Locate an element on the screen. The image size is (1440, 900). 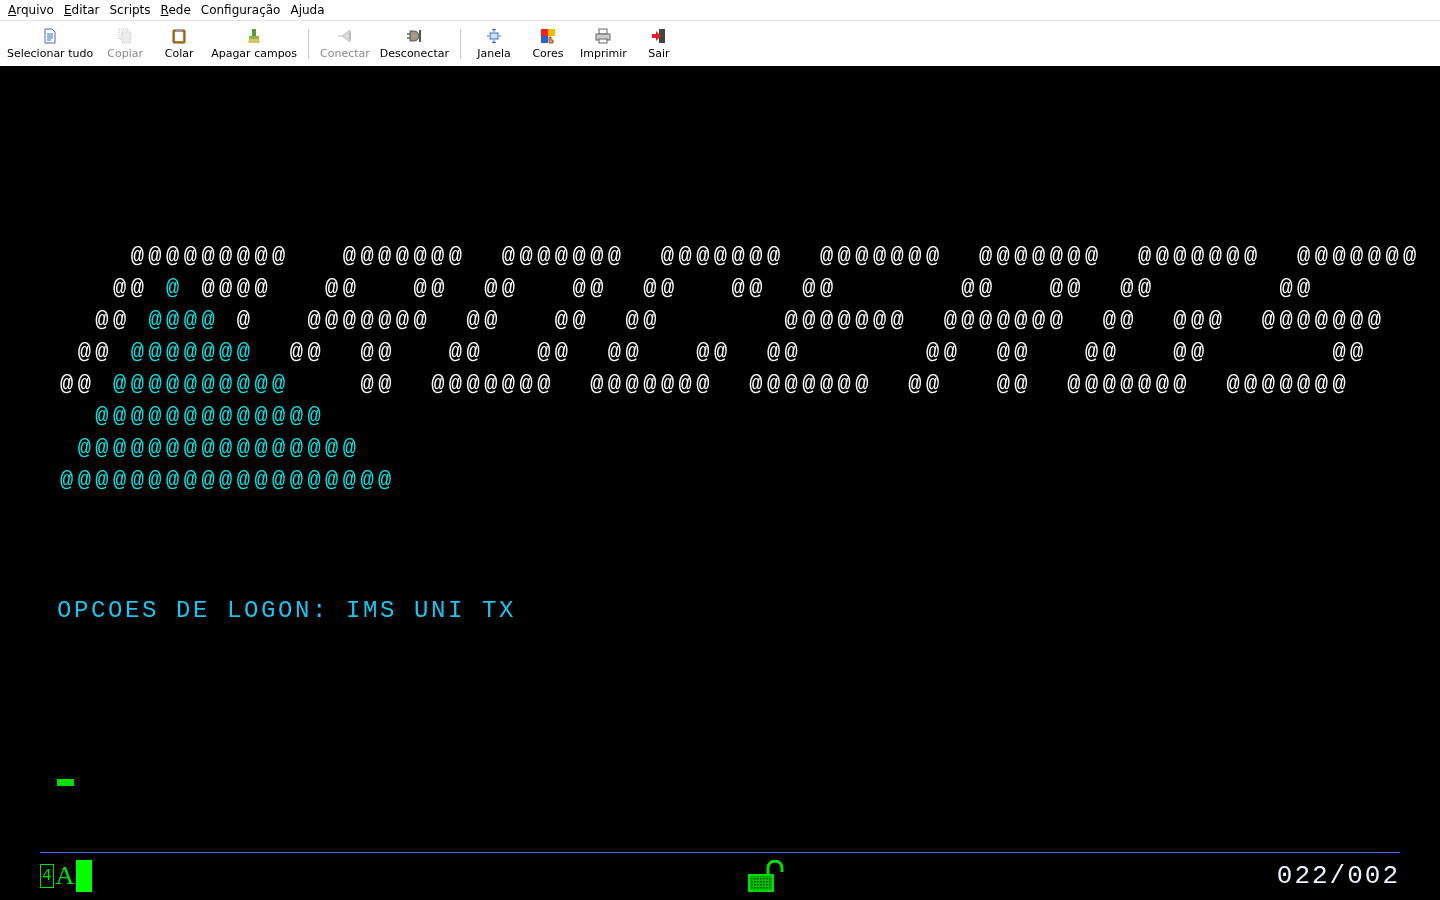
toolbar-button: Imprimir is located at coordinates (603, 43).